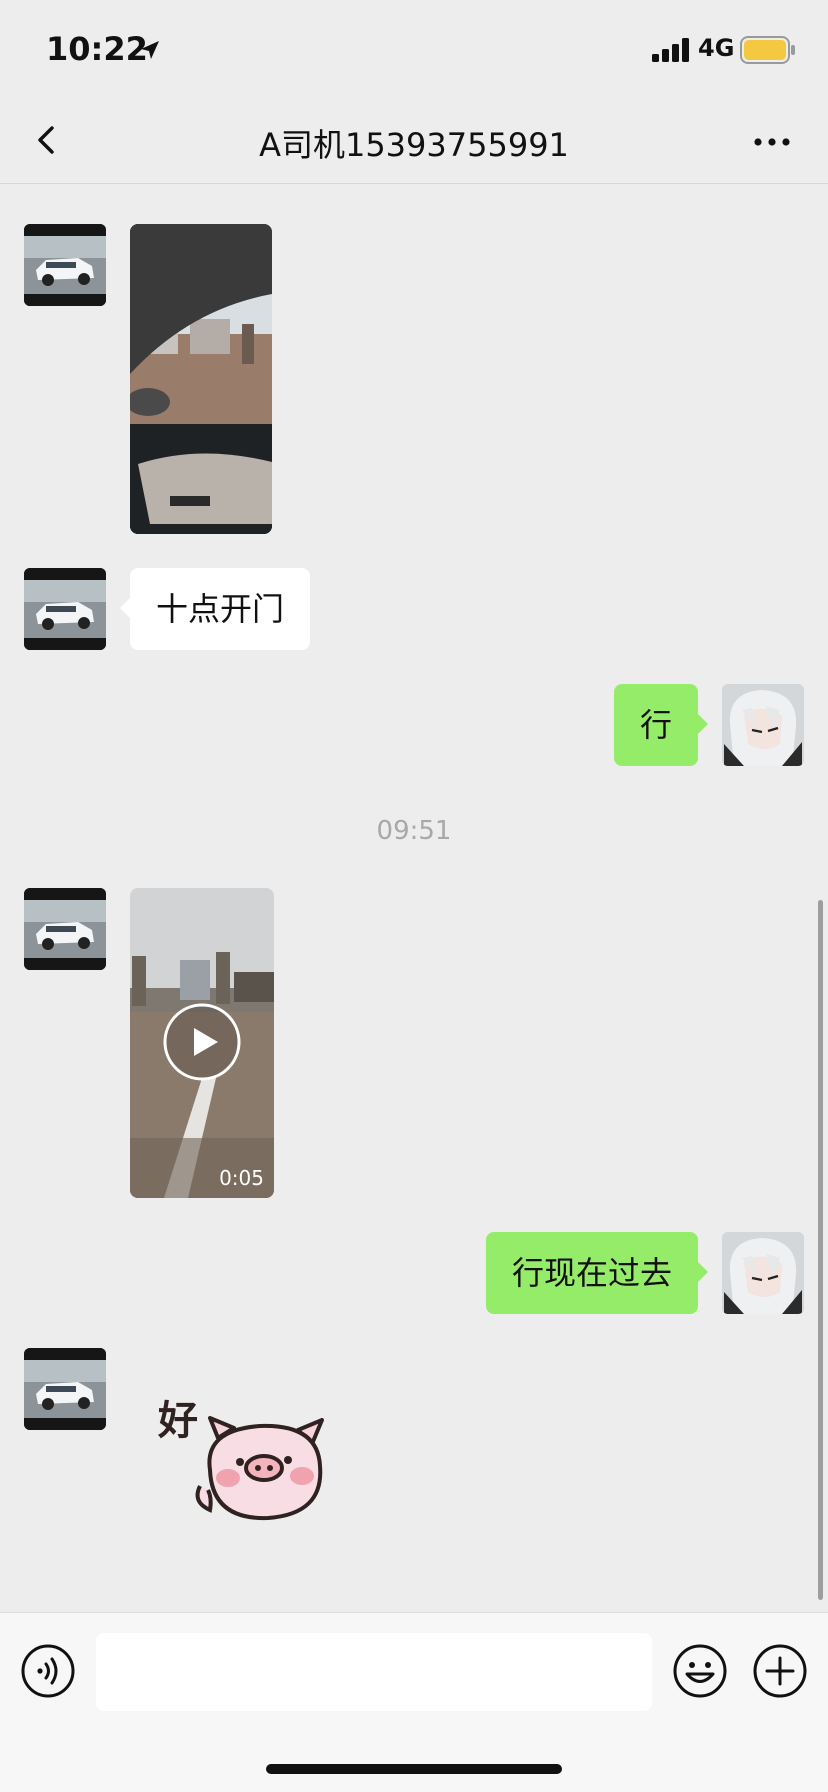  I want to click on signal-icon, so click(670, 50).